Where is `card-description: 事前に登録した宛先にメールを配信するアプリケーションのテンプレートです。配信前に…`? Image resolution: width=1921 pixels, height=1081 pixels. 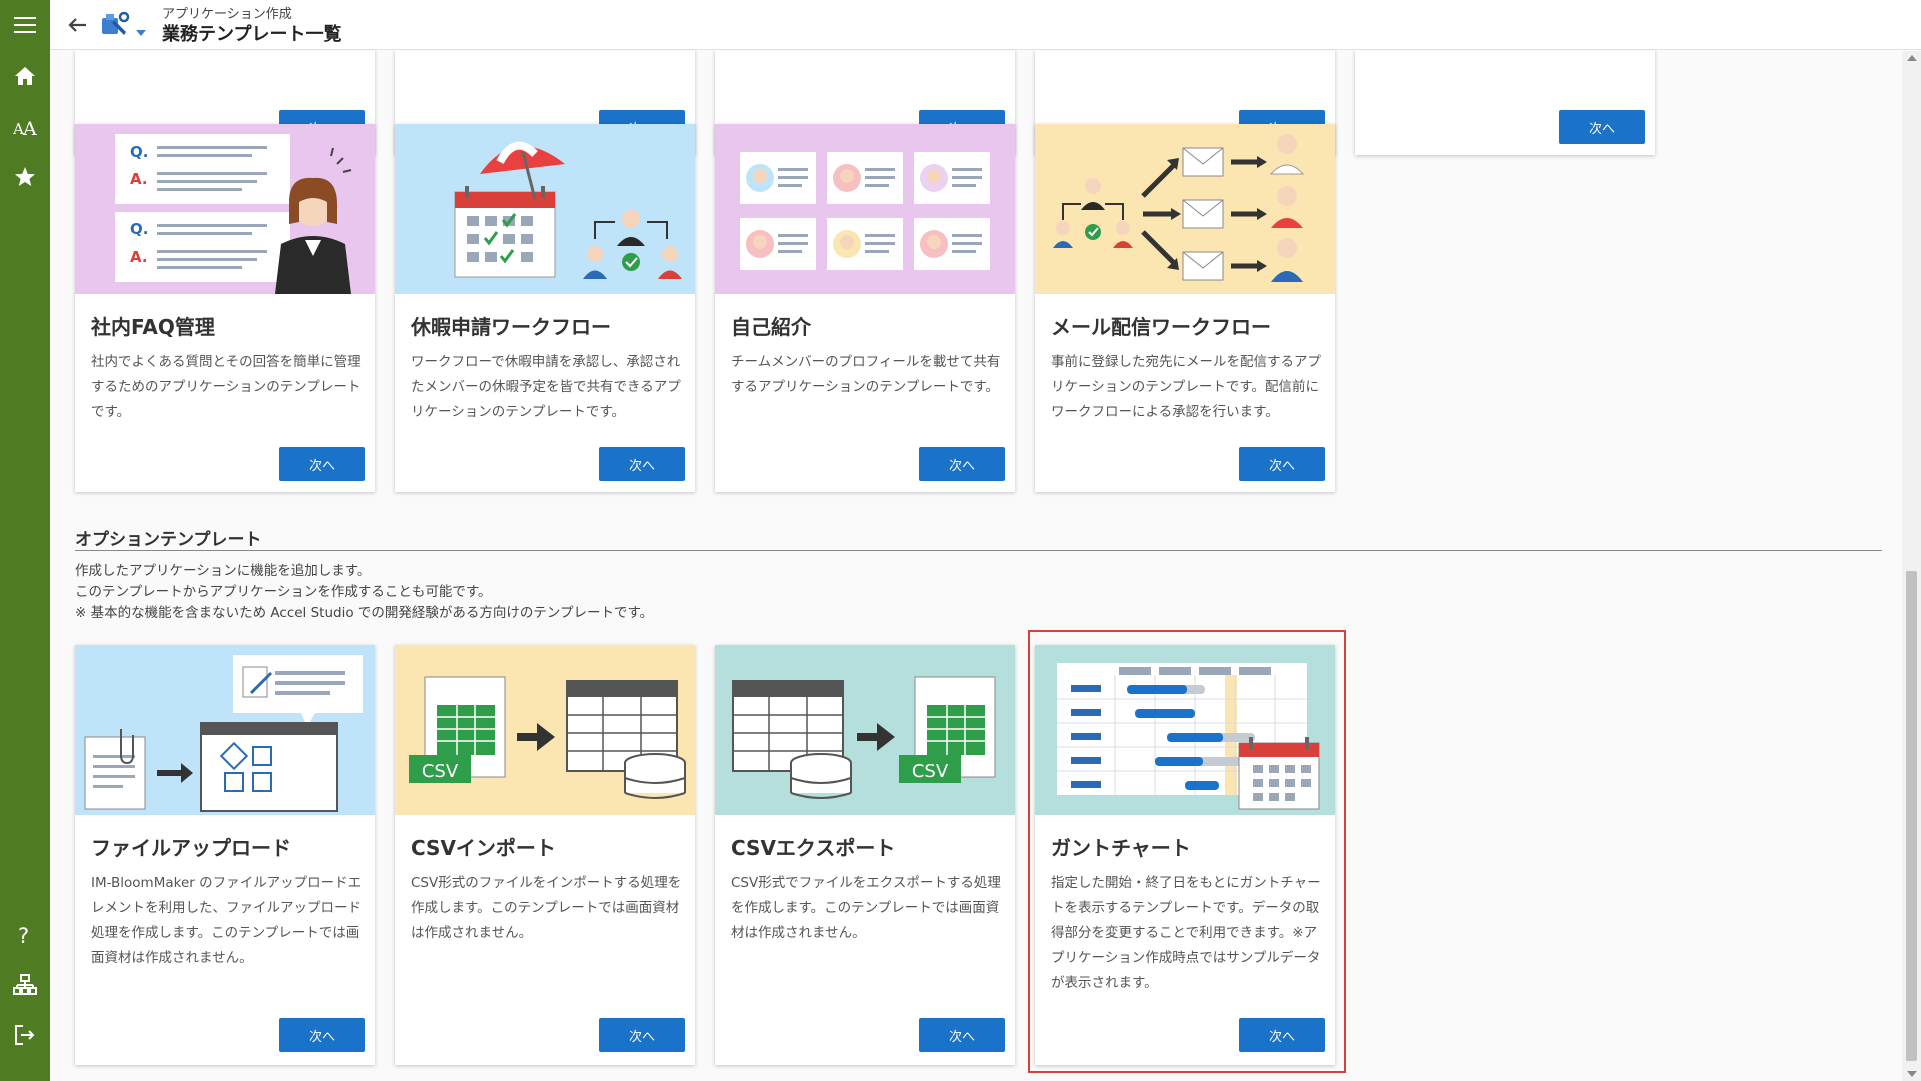
card-description: 事前に登録した宛先にメールを配信するアプリケーションのテンプレートです。配信前に… is located at coordinates (1186, 387).